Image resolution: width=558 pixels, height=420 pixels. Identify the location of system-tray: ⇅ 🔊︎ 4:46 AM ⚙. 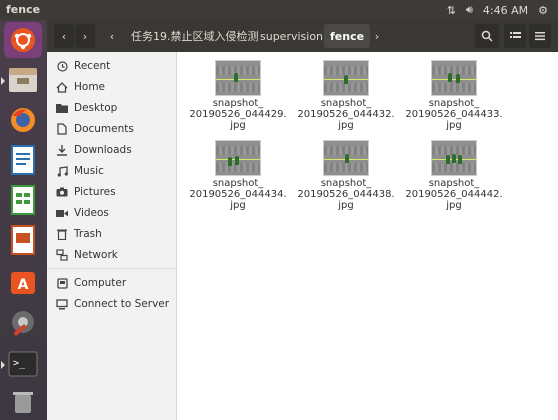
(502, 10).